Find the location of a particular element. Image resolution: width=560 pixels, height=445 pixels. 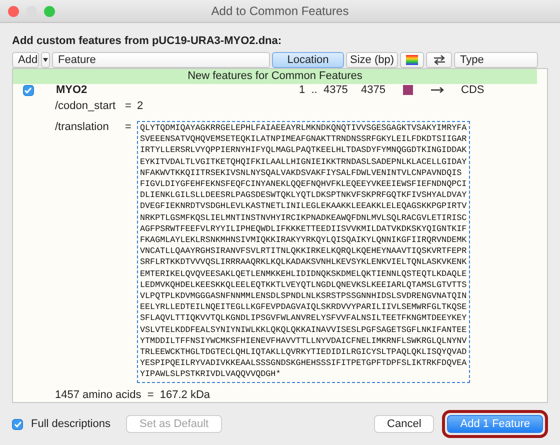

qualifier-value: 2 is located at coordinates (140, 106).